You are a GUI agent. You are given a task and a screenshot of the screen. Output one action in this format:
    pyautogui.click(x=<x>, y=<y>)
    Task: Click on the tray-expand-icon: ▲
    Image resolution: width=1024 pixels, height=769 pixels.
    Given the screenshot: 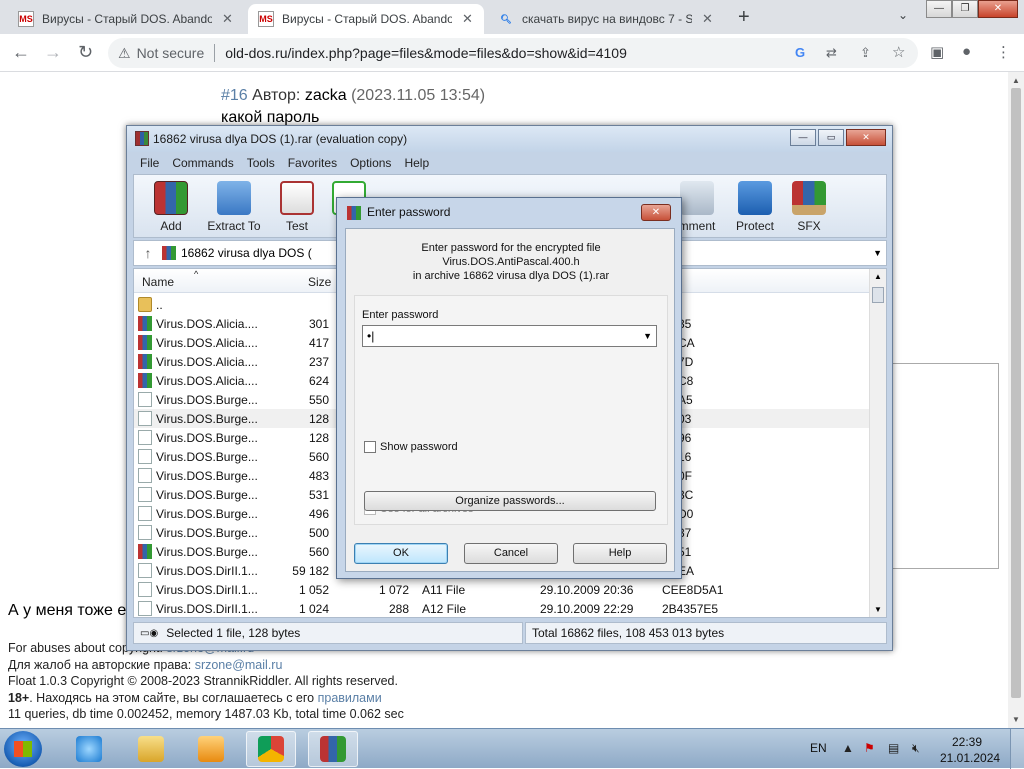 What is the action you would take?
    pyautogui.click(x=848, y=748)
    